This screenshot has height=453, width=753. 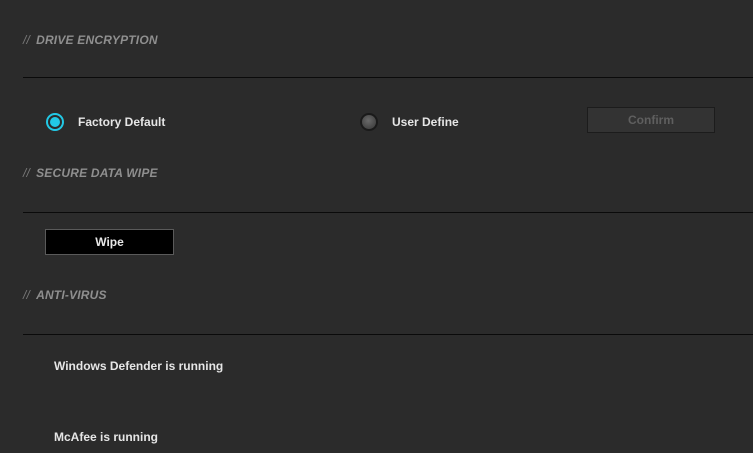 What do you see at coordinates (139, 366) in the screenshot?
I see `windows-defender-status: Windows Defender is running` at bounding box center [139, 366].